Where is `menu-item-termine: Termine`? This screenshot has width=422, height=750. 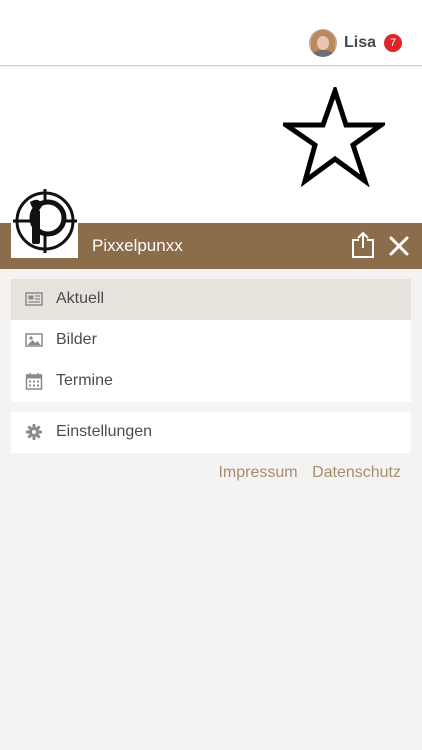 menu-item-termine: Termine is located at coordinates (211, 381).